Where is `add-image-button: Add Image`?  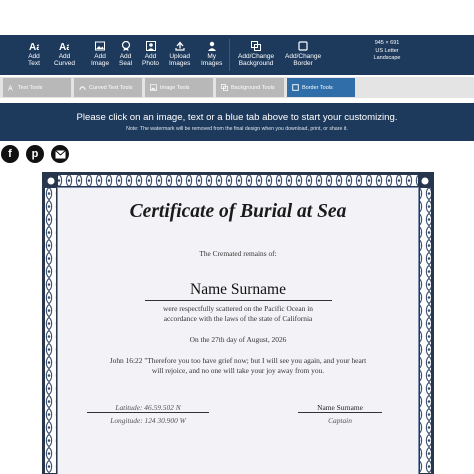
add-image-button: Add Image is located at coordinates (100, 51).